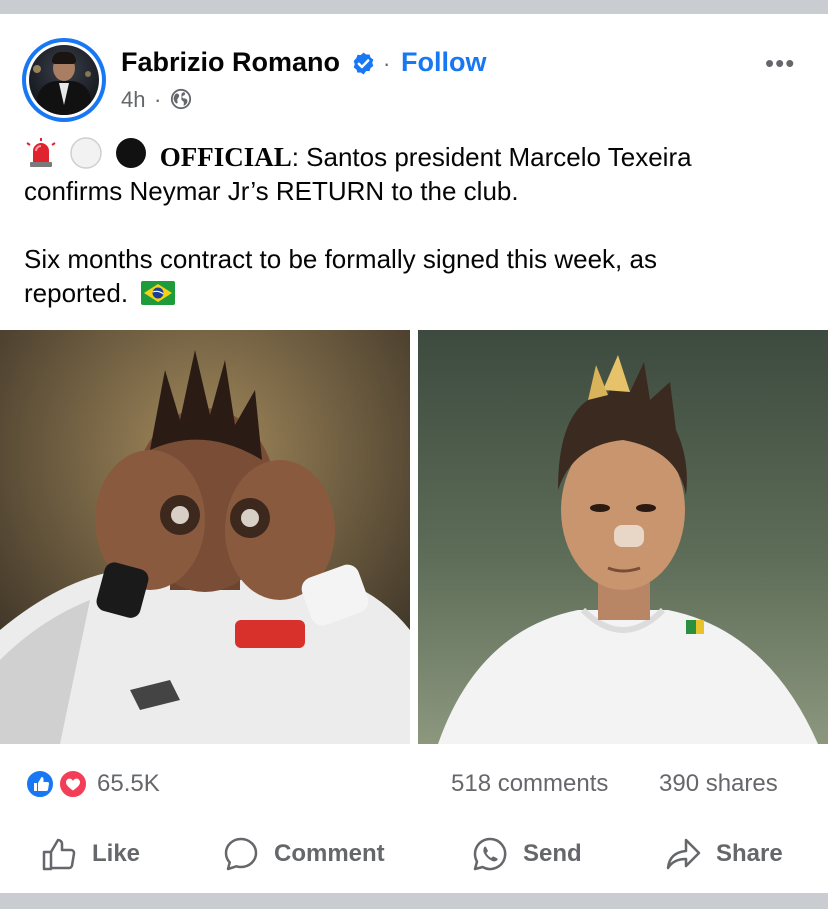 This screenshot has height=909, width=828. What do you see at coordinates (683, 854) in the screenshot?
I see `share-arrow-icon` at bounding box center [683, 854].